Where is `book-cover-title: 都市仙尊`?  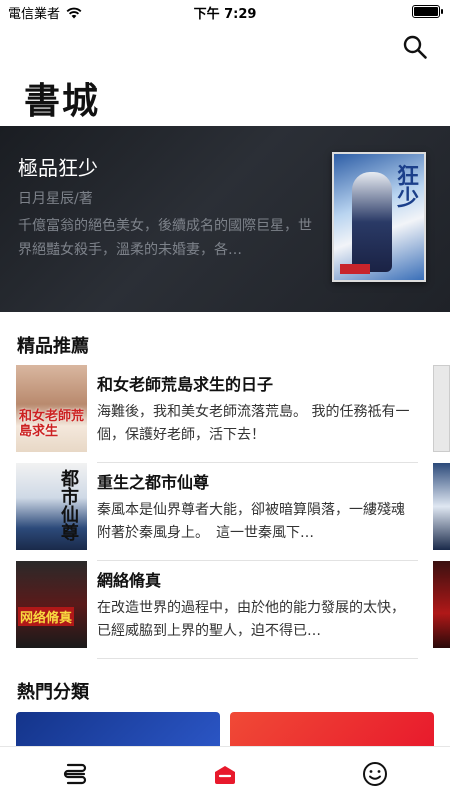
book-cover-title: 都市仙尊 is located at coordinates (68, 505).